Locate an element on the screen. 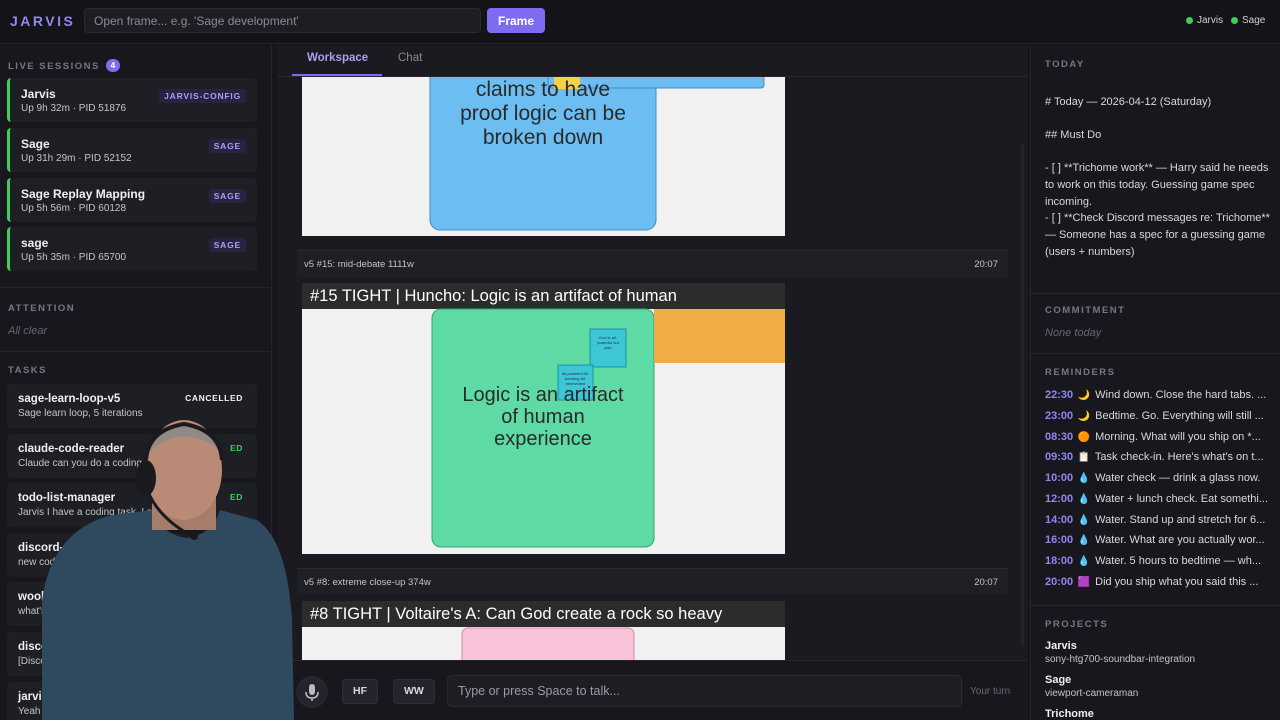 The image size is (1280, 720). task-name: sage-learn-loop-v5 is located at coordinates (69, 399).